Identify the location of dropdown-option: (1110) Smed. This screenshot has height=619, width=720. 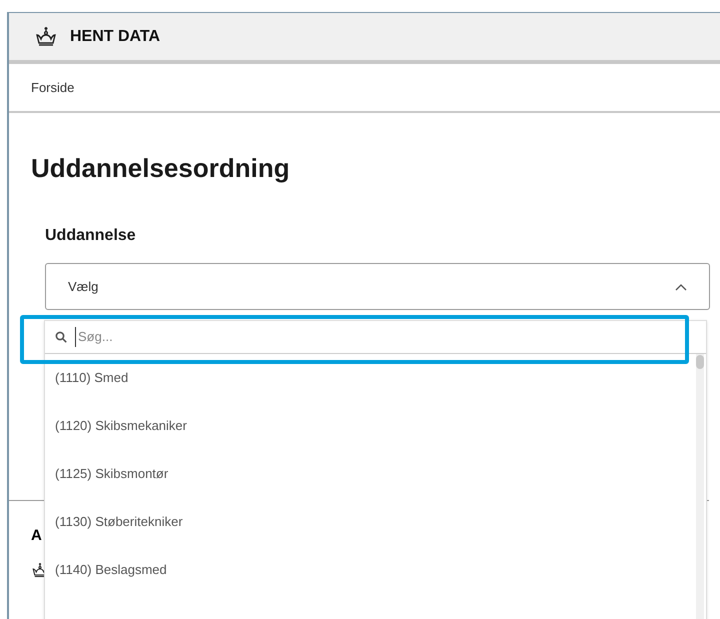
(370, 378).